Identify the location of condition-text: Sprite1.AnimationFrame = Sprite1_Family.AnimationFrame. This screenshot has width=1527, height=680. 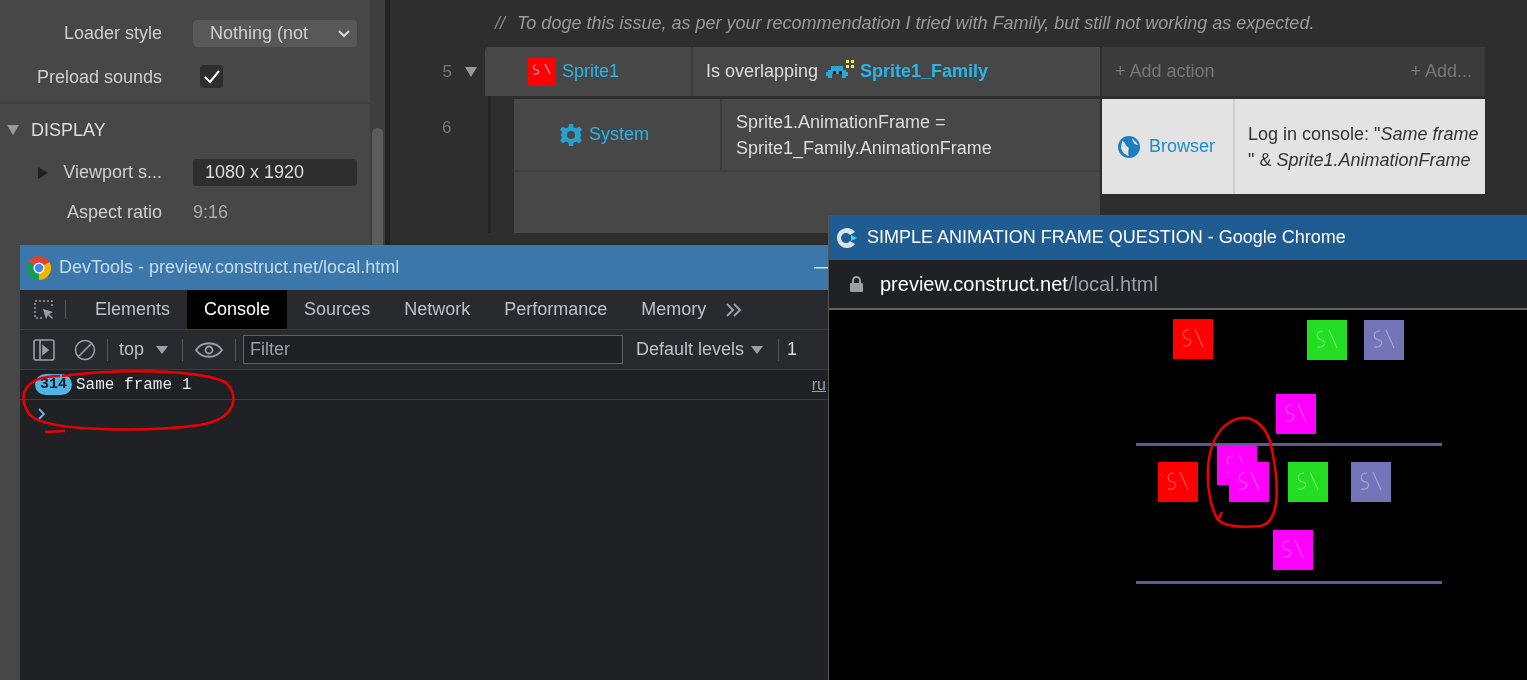
(864, 135).